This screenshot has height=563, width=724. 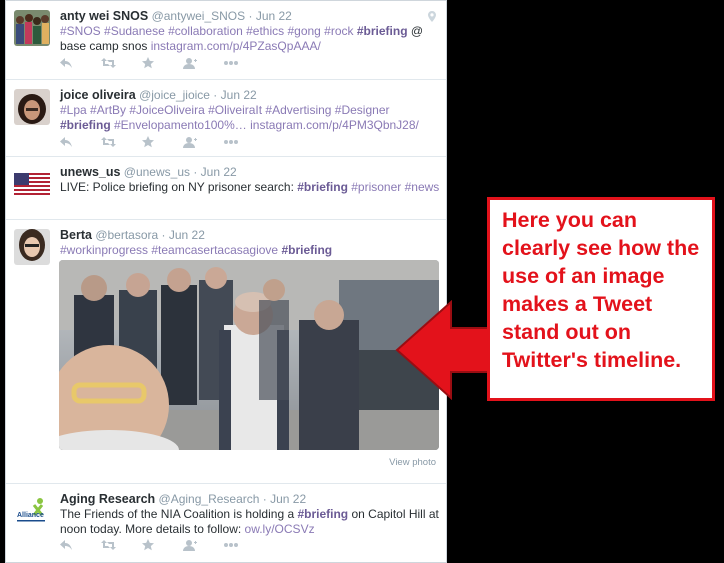 What do you see at coordinates (442, 350) in the screenshot?
I see `annotation-arrow` at bounding box center [442, 350].